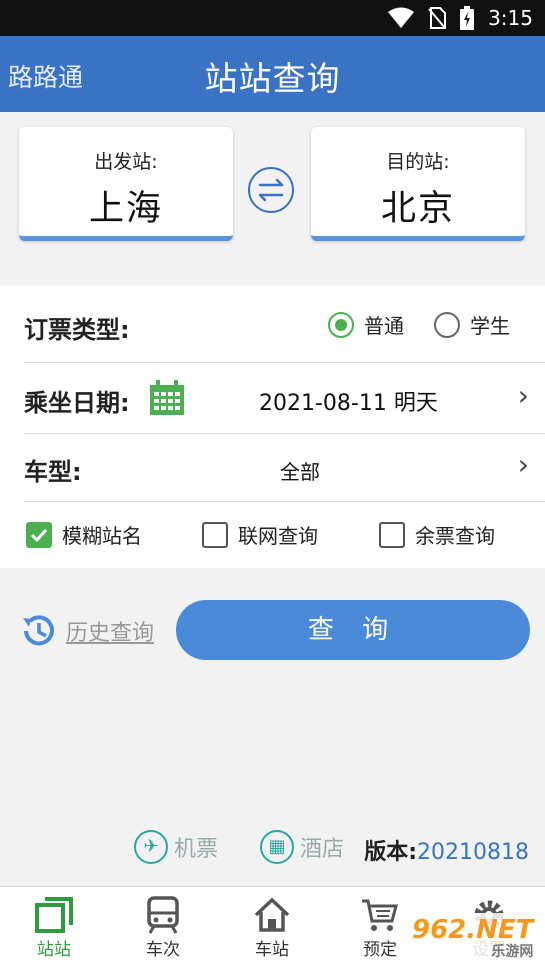 The image size is (545, 971). I want to click on hotel-label: 酒店, so click(322, 849).